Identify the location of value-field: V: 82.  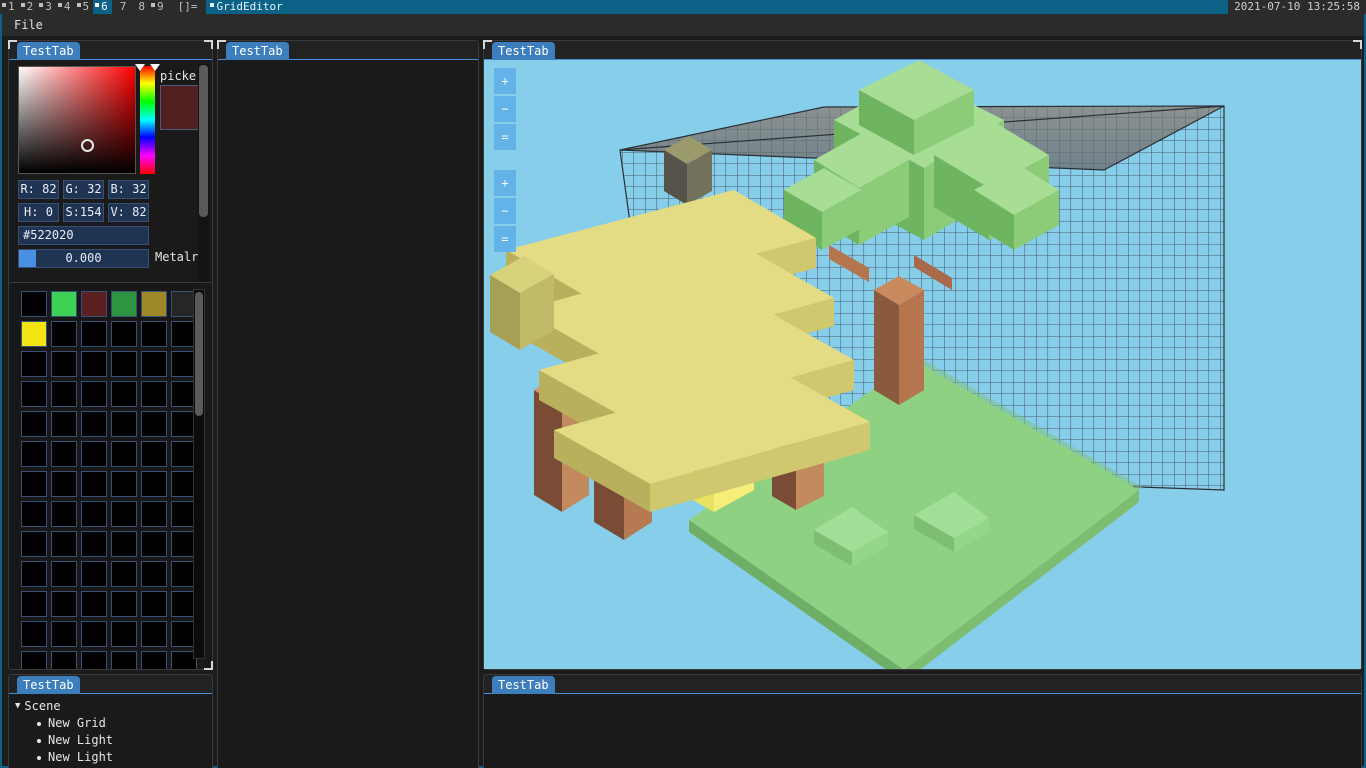
(128, 212).